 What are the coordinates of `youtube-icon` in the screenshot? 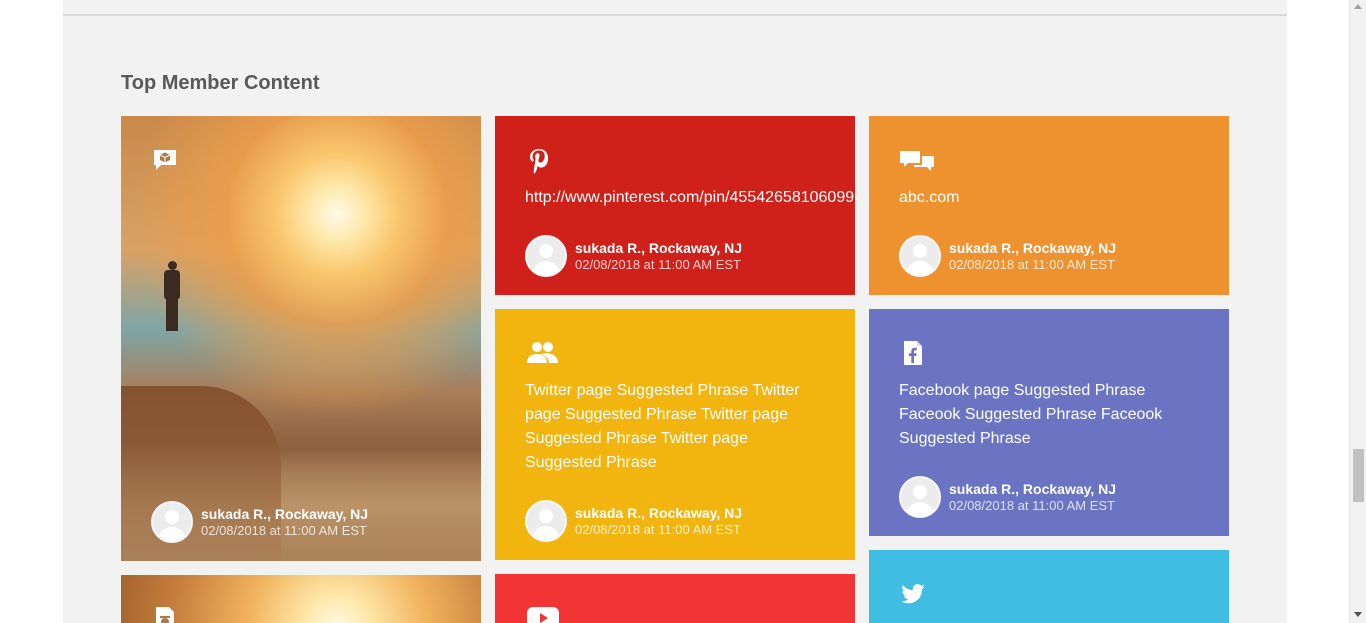 It's located at (542, 613).